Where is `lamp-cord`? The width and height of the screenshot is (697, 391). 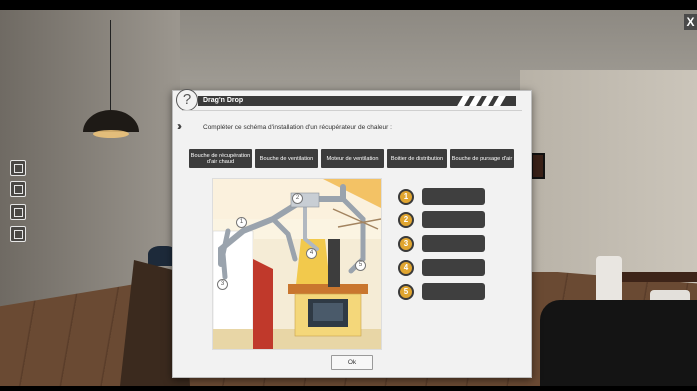
lamp-cord is located at coordinates (110, 66).